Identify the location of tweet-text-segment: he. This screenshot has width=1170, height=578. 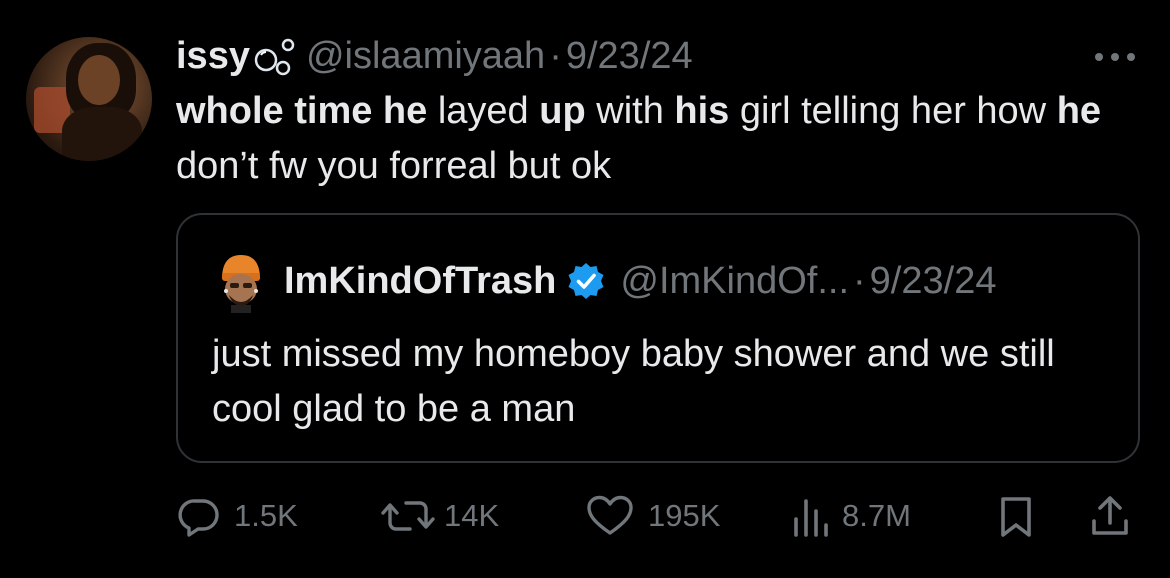
(1079, 111).